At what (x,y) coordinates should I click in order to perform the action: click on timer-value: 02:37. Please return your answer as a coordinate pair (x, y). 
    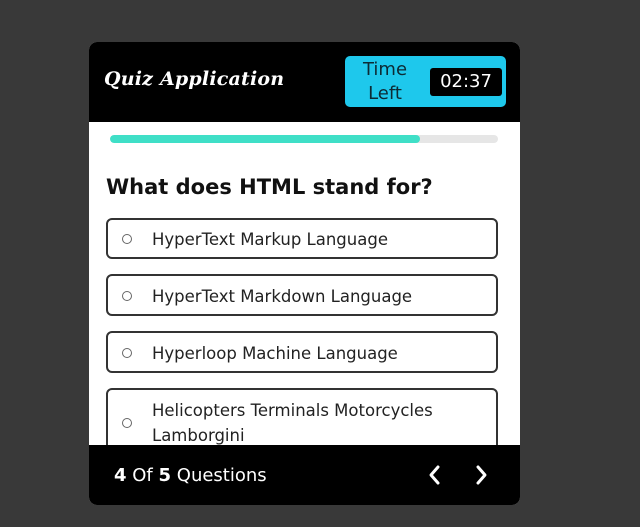
    Looking at the image, I should click on (466, 82).